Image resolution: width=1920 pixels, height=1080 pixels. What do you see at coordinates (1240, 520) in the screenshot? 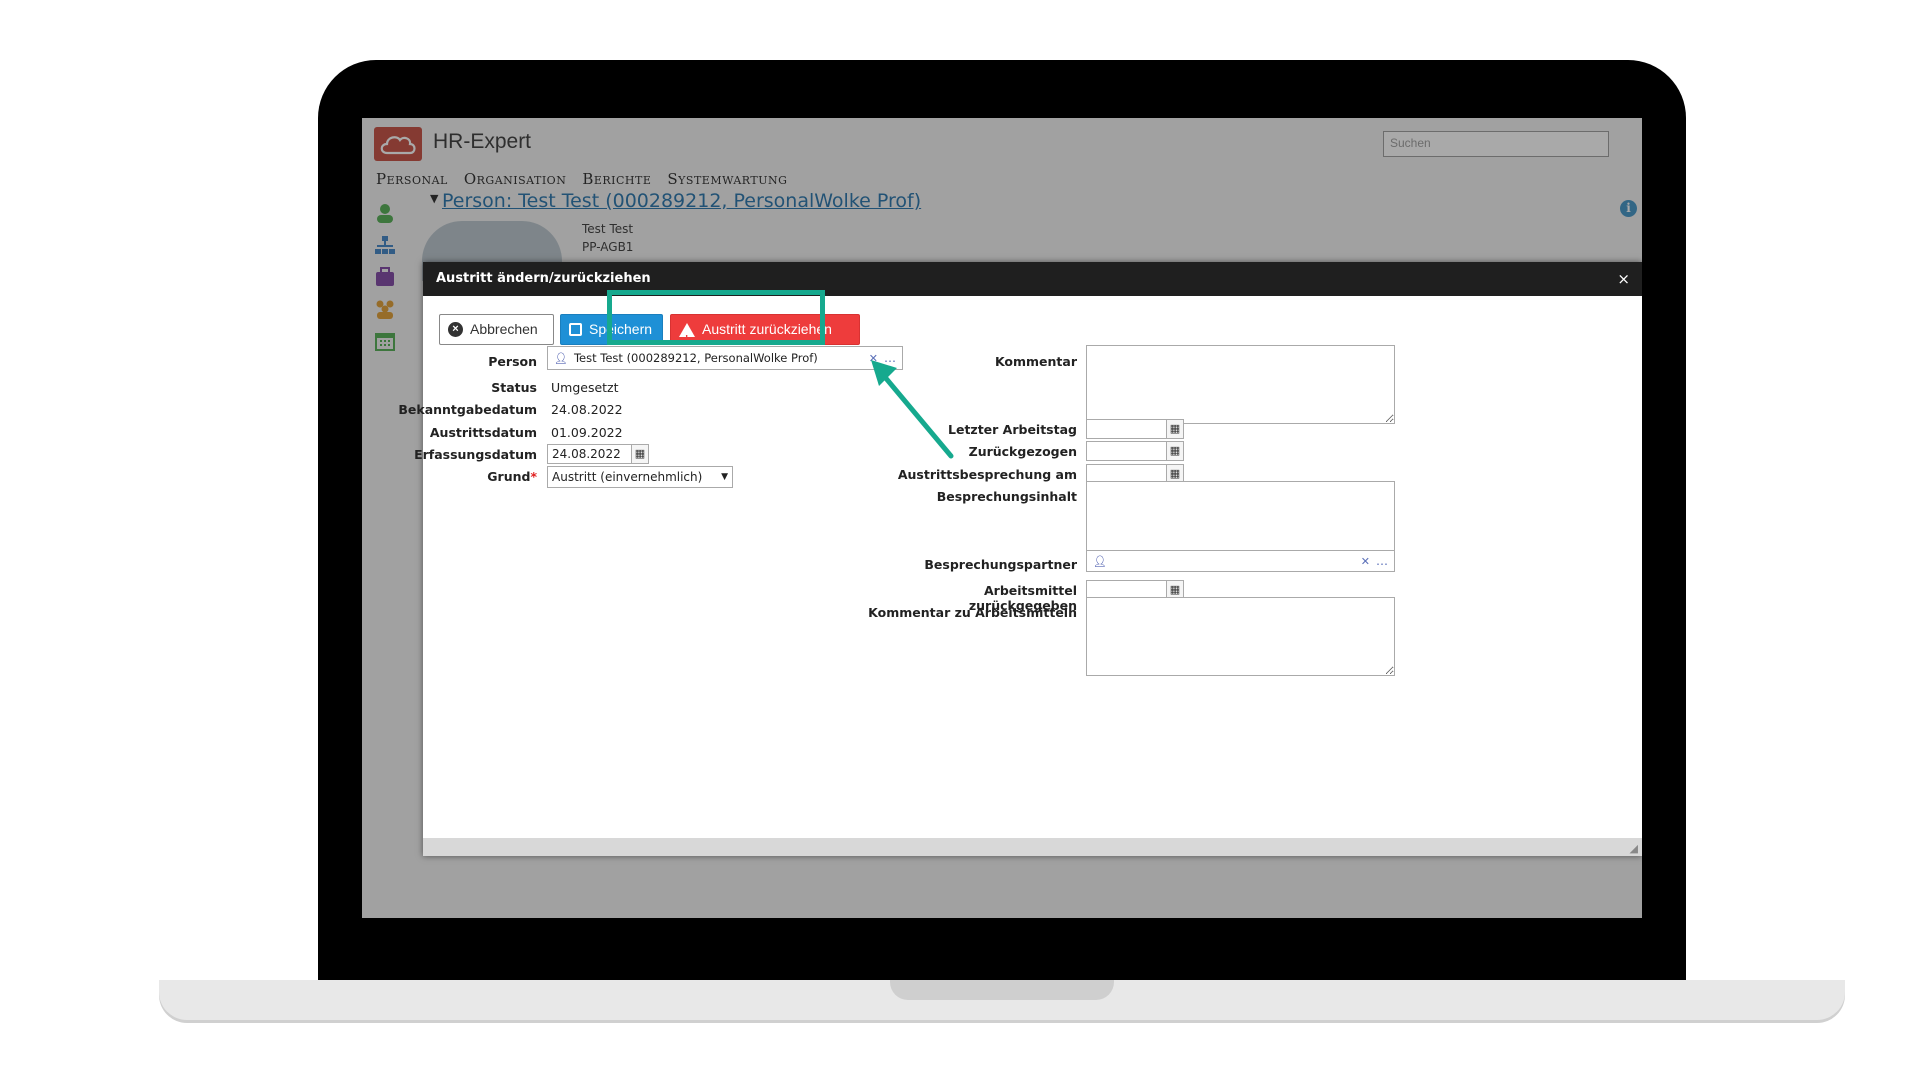
I see `talk-content-textarea` at bounding box center [1240, 520].